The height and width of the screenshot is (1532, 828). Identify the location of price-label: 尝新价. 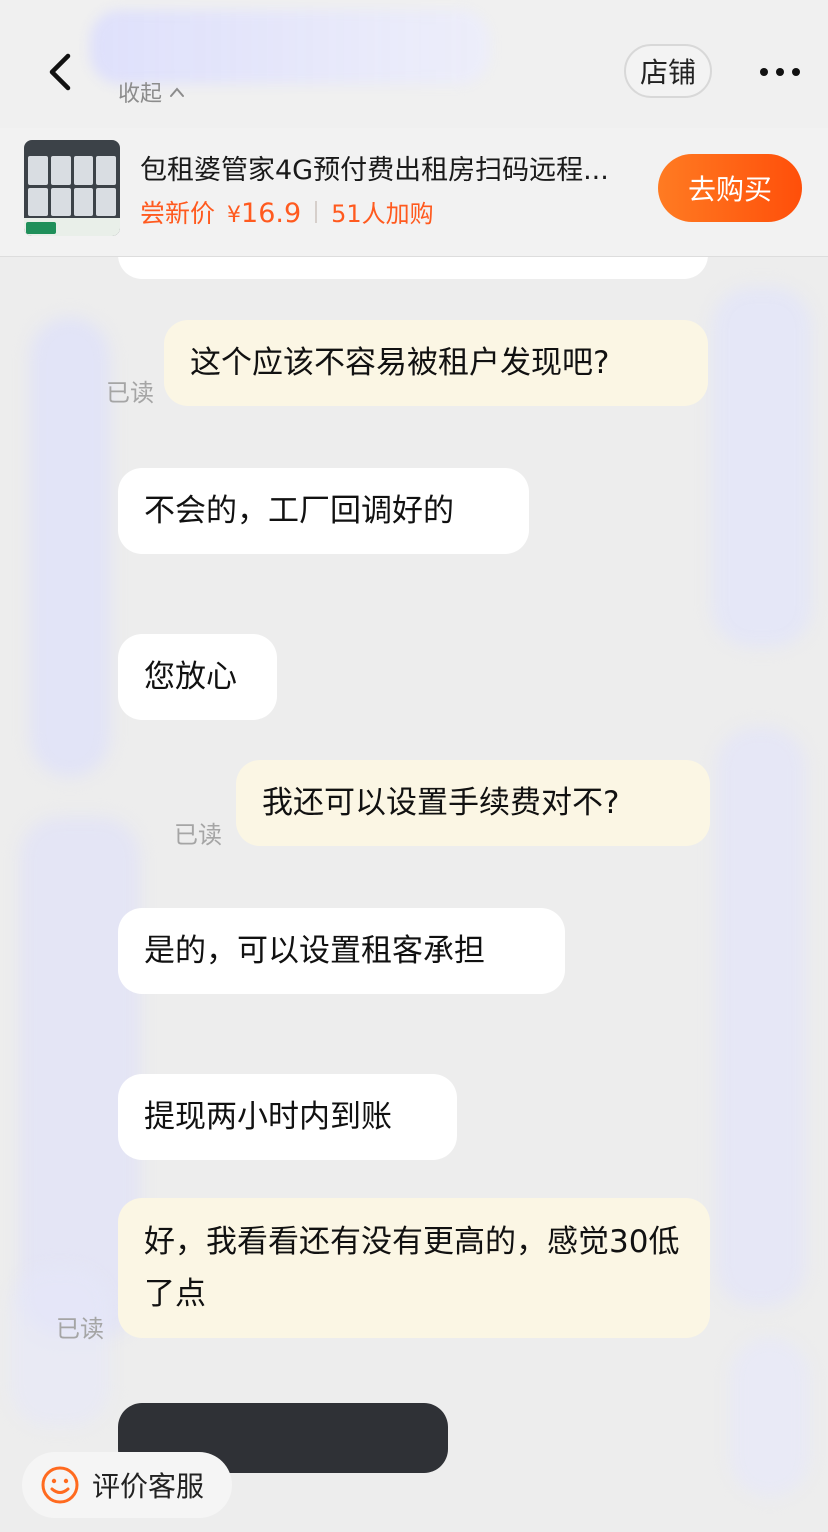
(178, 213).